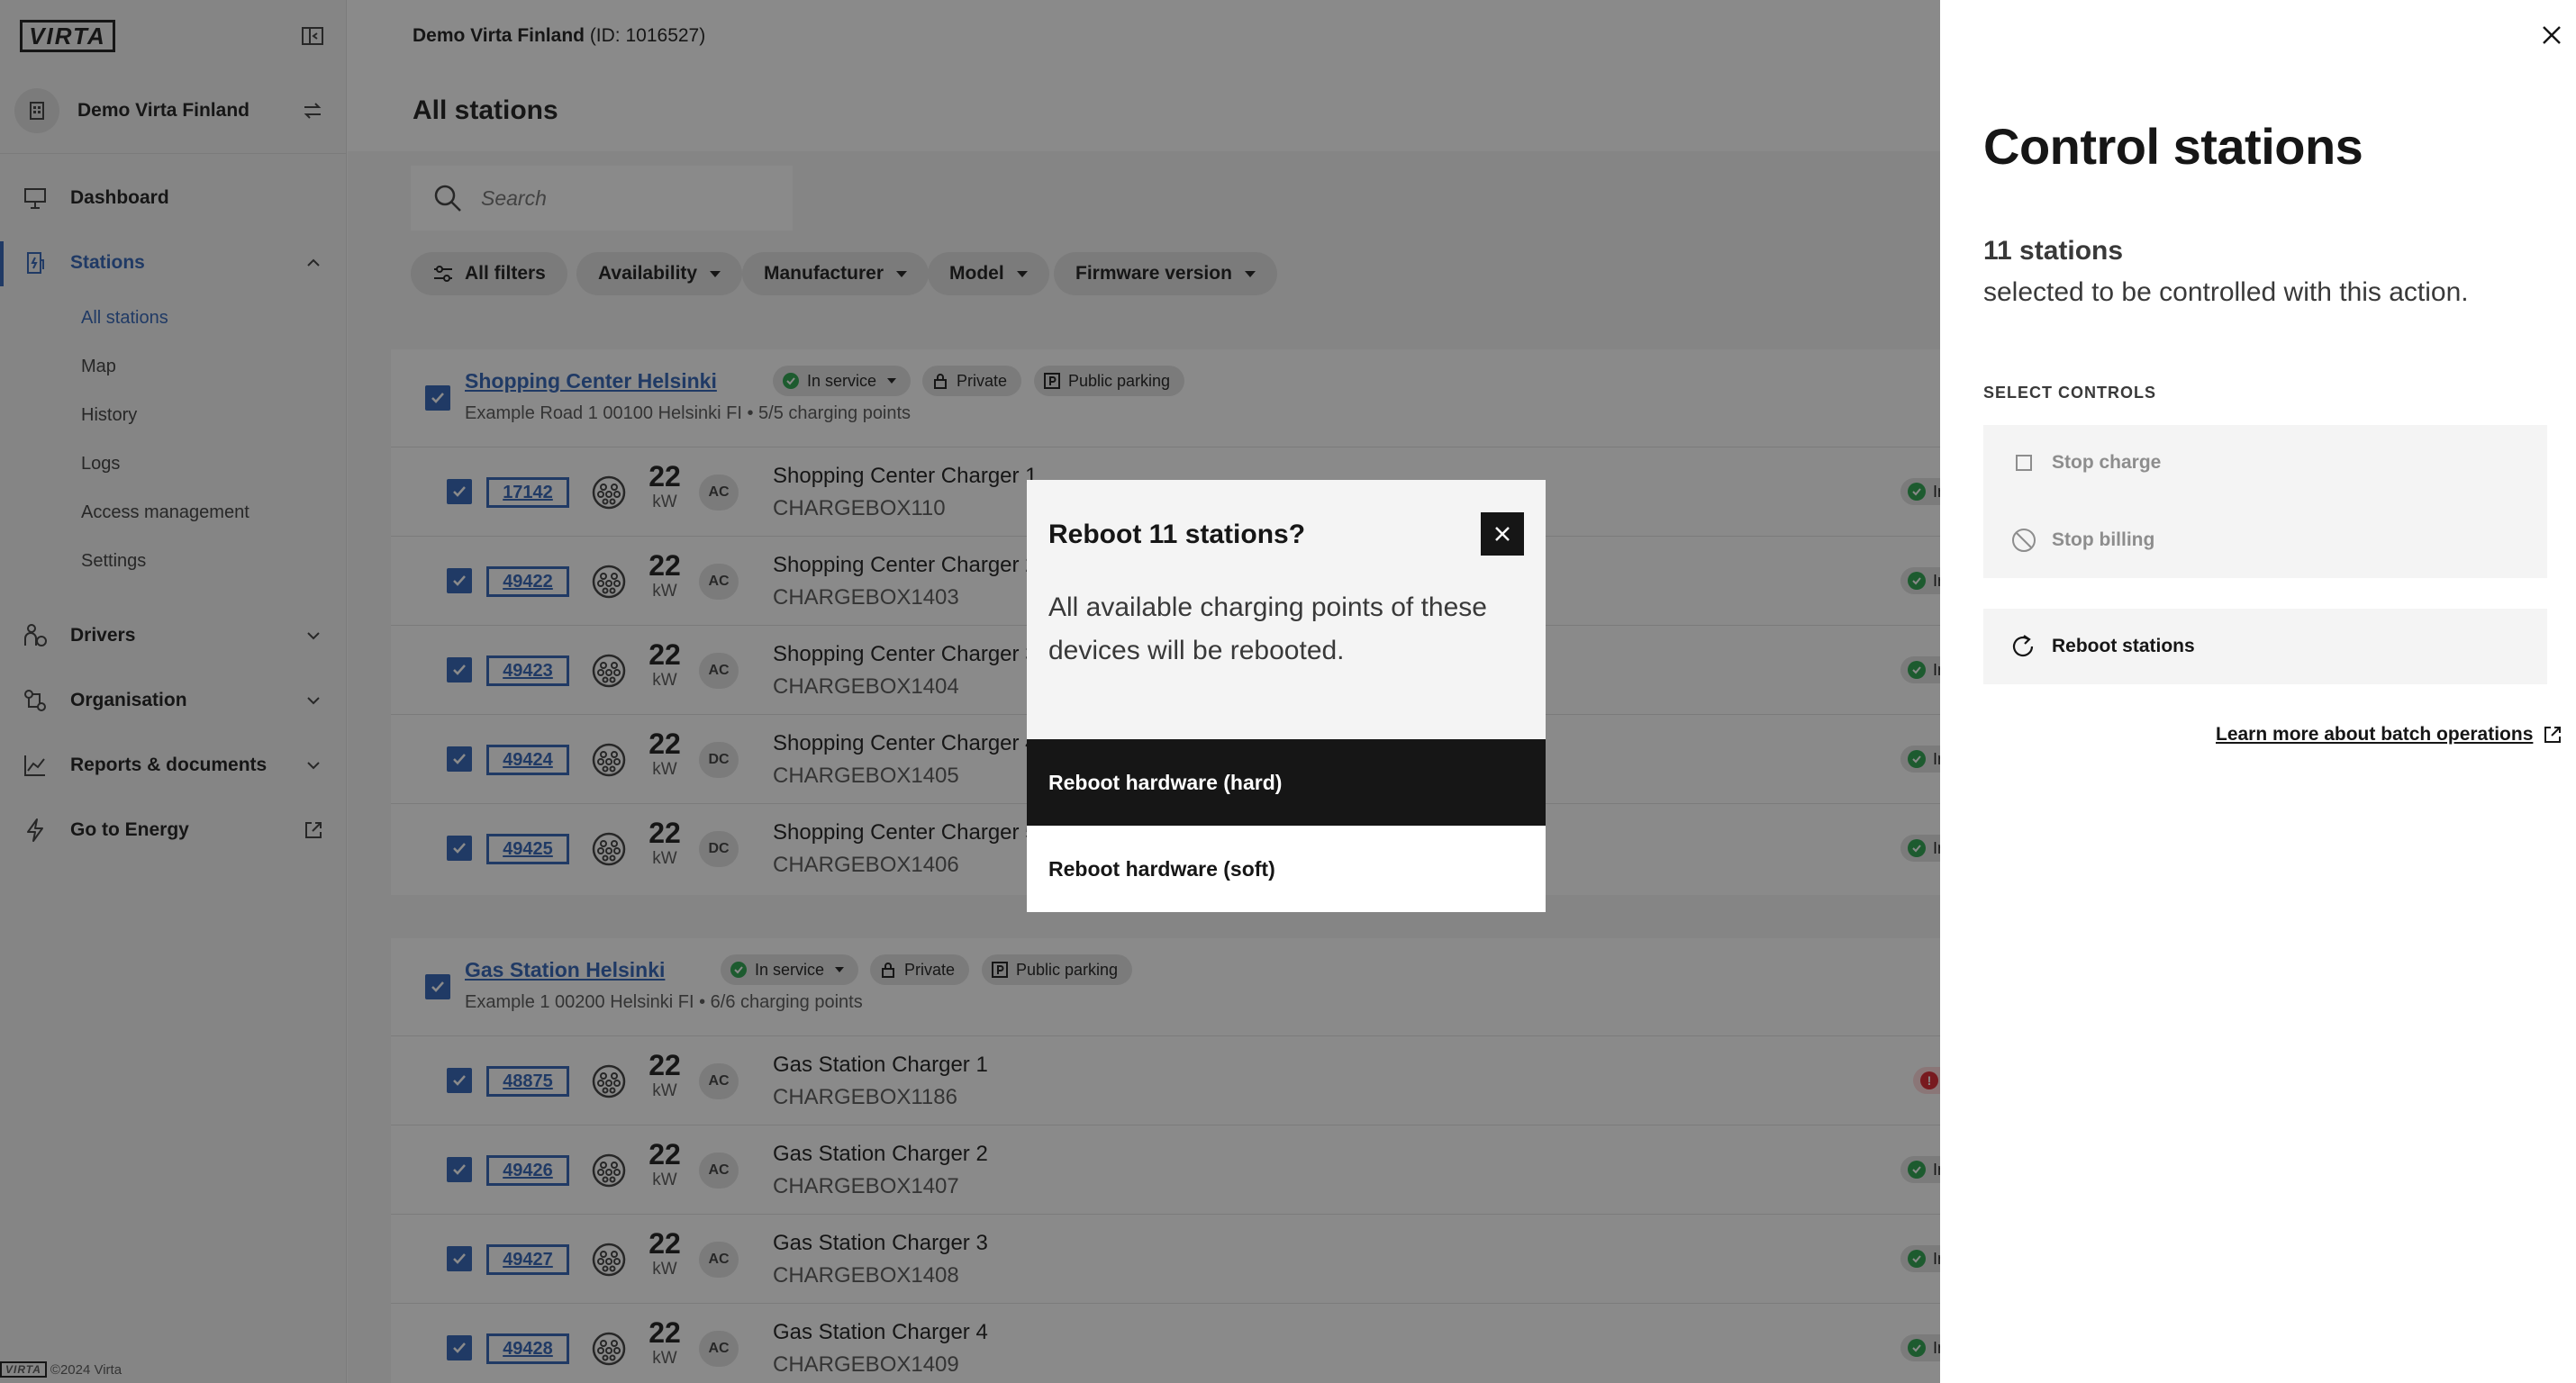  Describe the element at coordinates (2024, 462) in the screenshot. I see `stop-square-icon` at that location.